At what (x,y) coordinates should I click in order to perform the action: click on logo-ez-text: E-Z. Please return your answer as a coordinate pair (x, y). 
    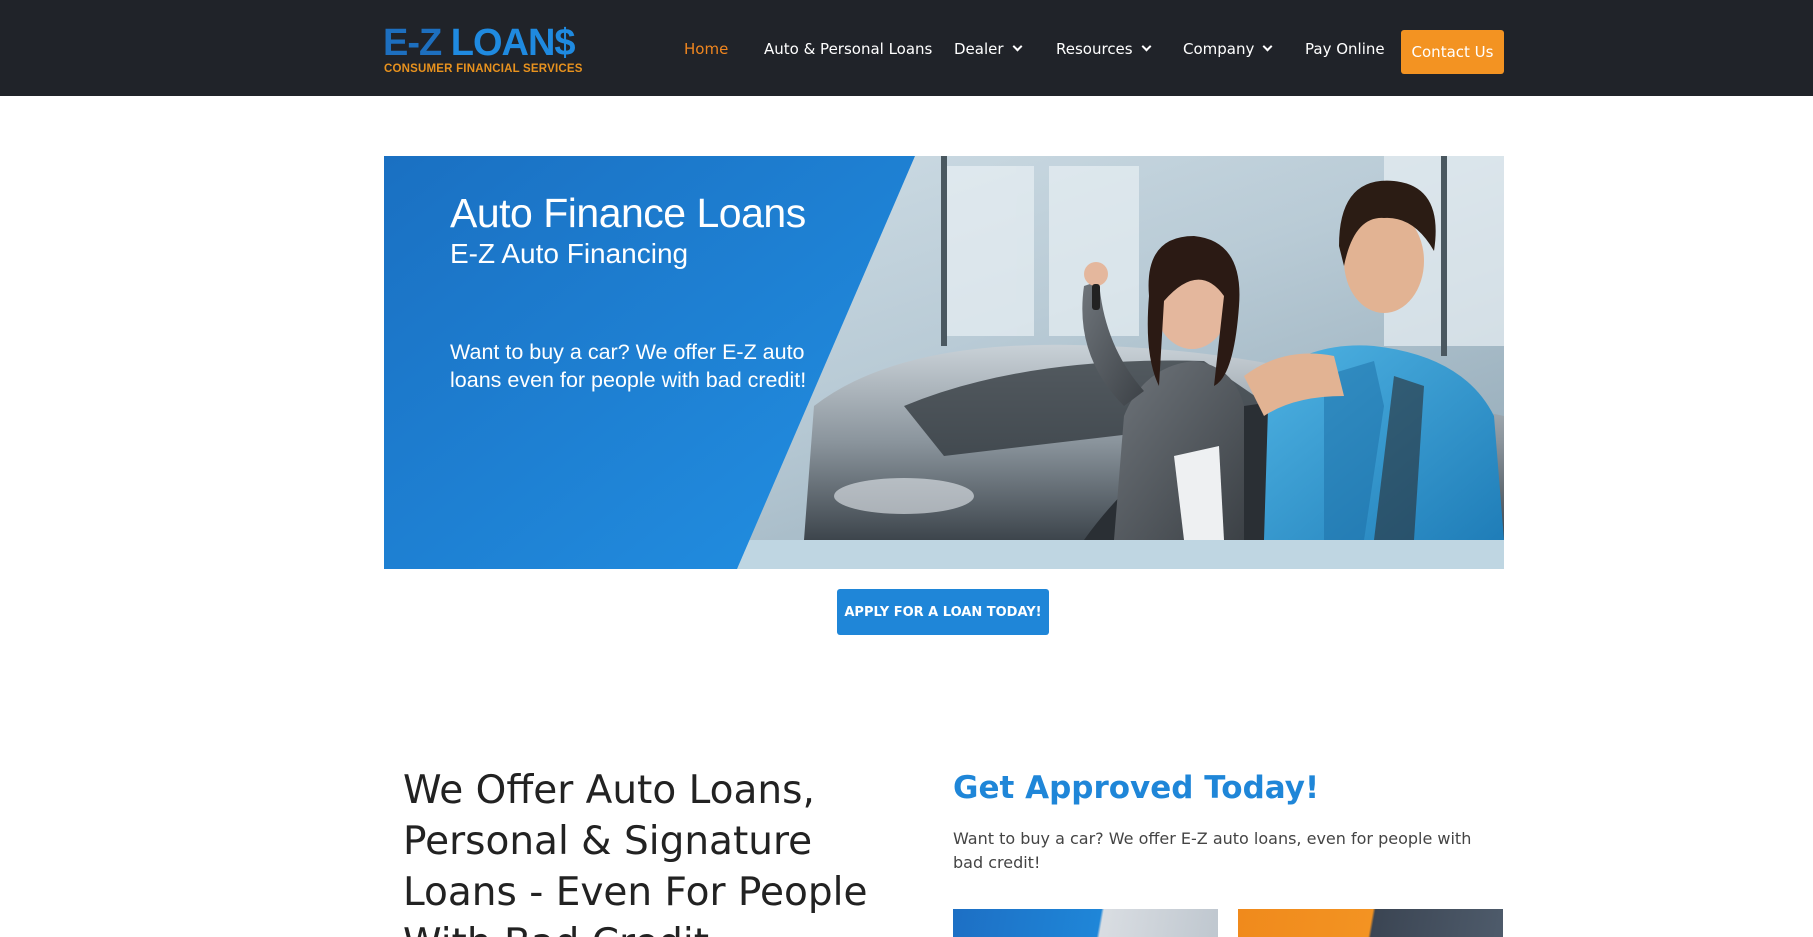
    Looking at the image, I should click on (412, 43).